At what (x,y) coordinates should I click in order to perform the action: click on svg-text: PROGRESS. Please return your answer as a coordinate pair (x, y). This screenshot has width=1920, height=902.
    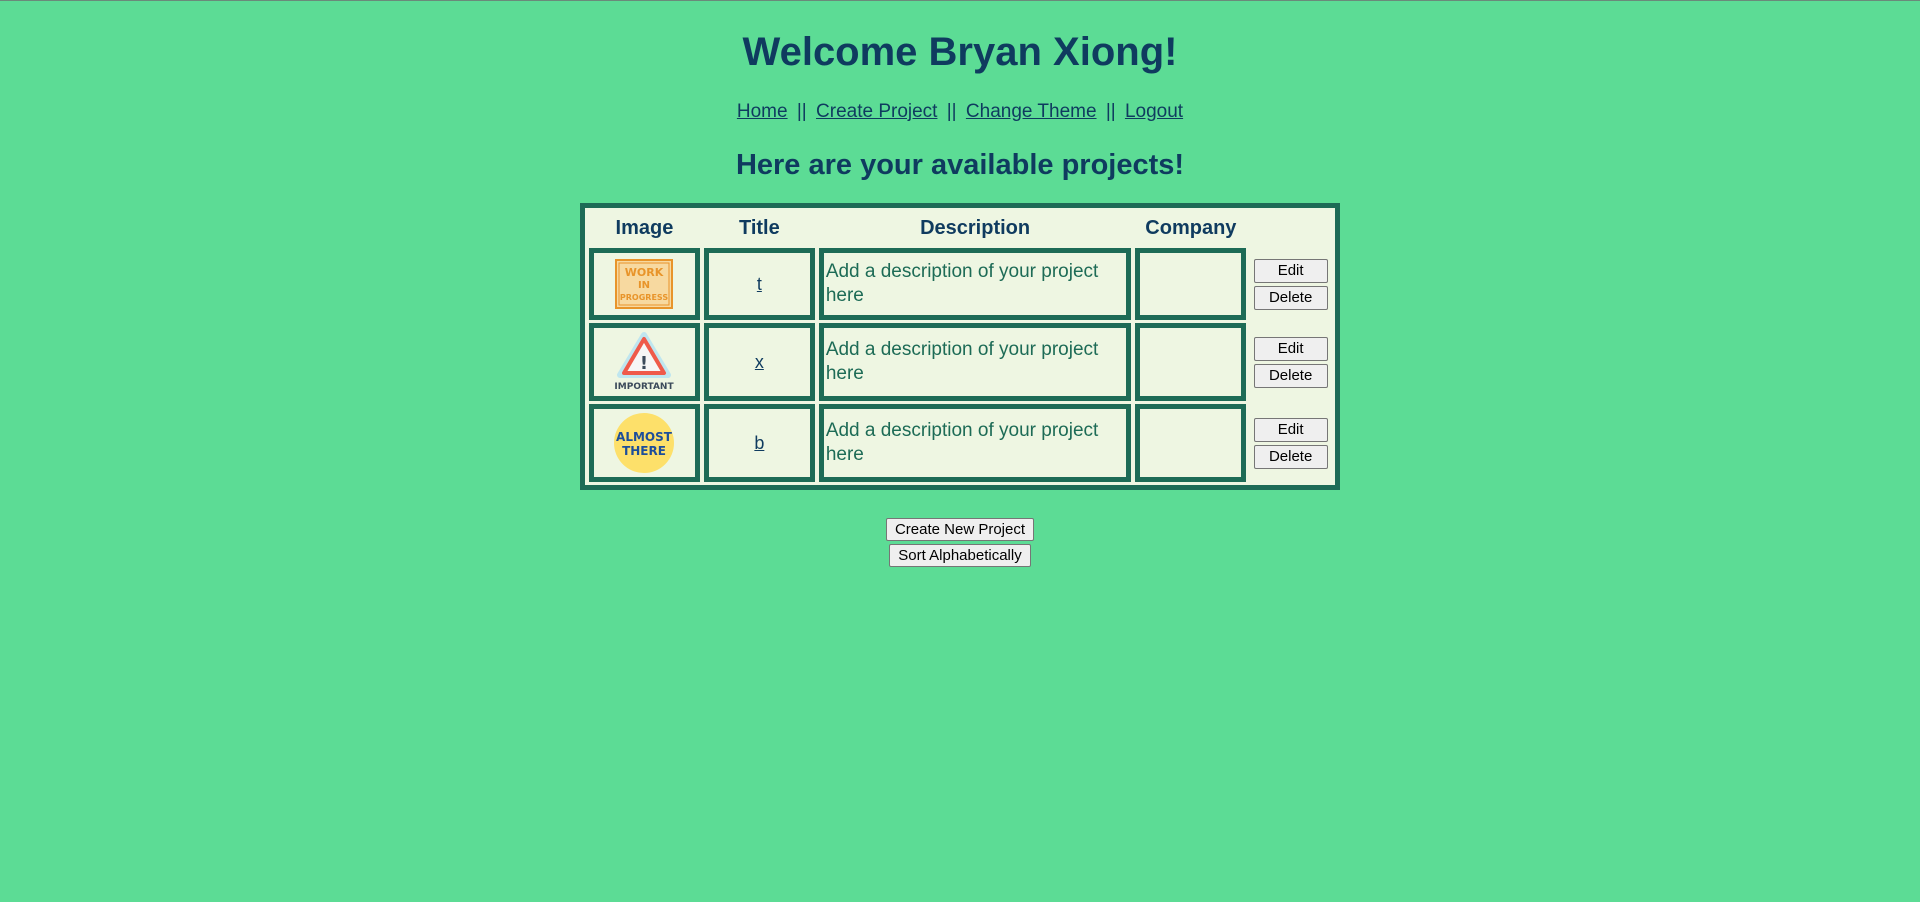
    Looking at the image, I should click on (644, 297).